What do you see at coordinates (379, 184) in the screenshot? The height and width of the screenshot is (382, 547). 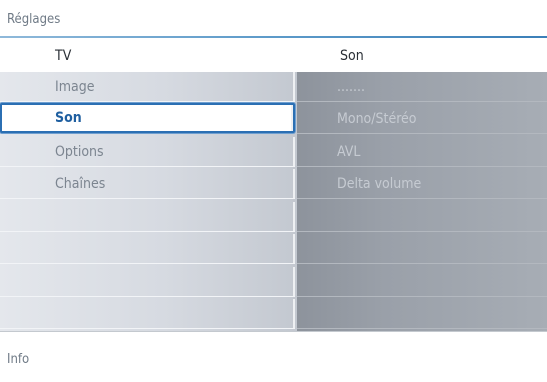 I see `submenu-item-label: Delta volume` at bounding box center [379, 184].